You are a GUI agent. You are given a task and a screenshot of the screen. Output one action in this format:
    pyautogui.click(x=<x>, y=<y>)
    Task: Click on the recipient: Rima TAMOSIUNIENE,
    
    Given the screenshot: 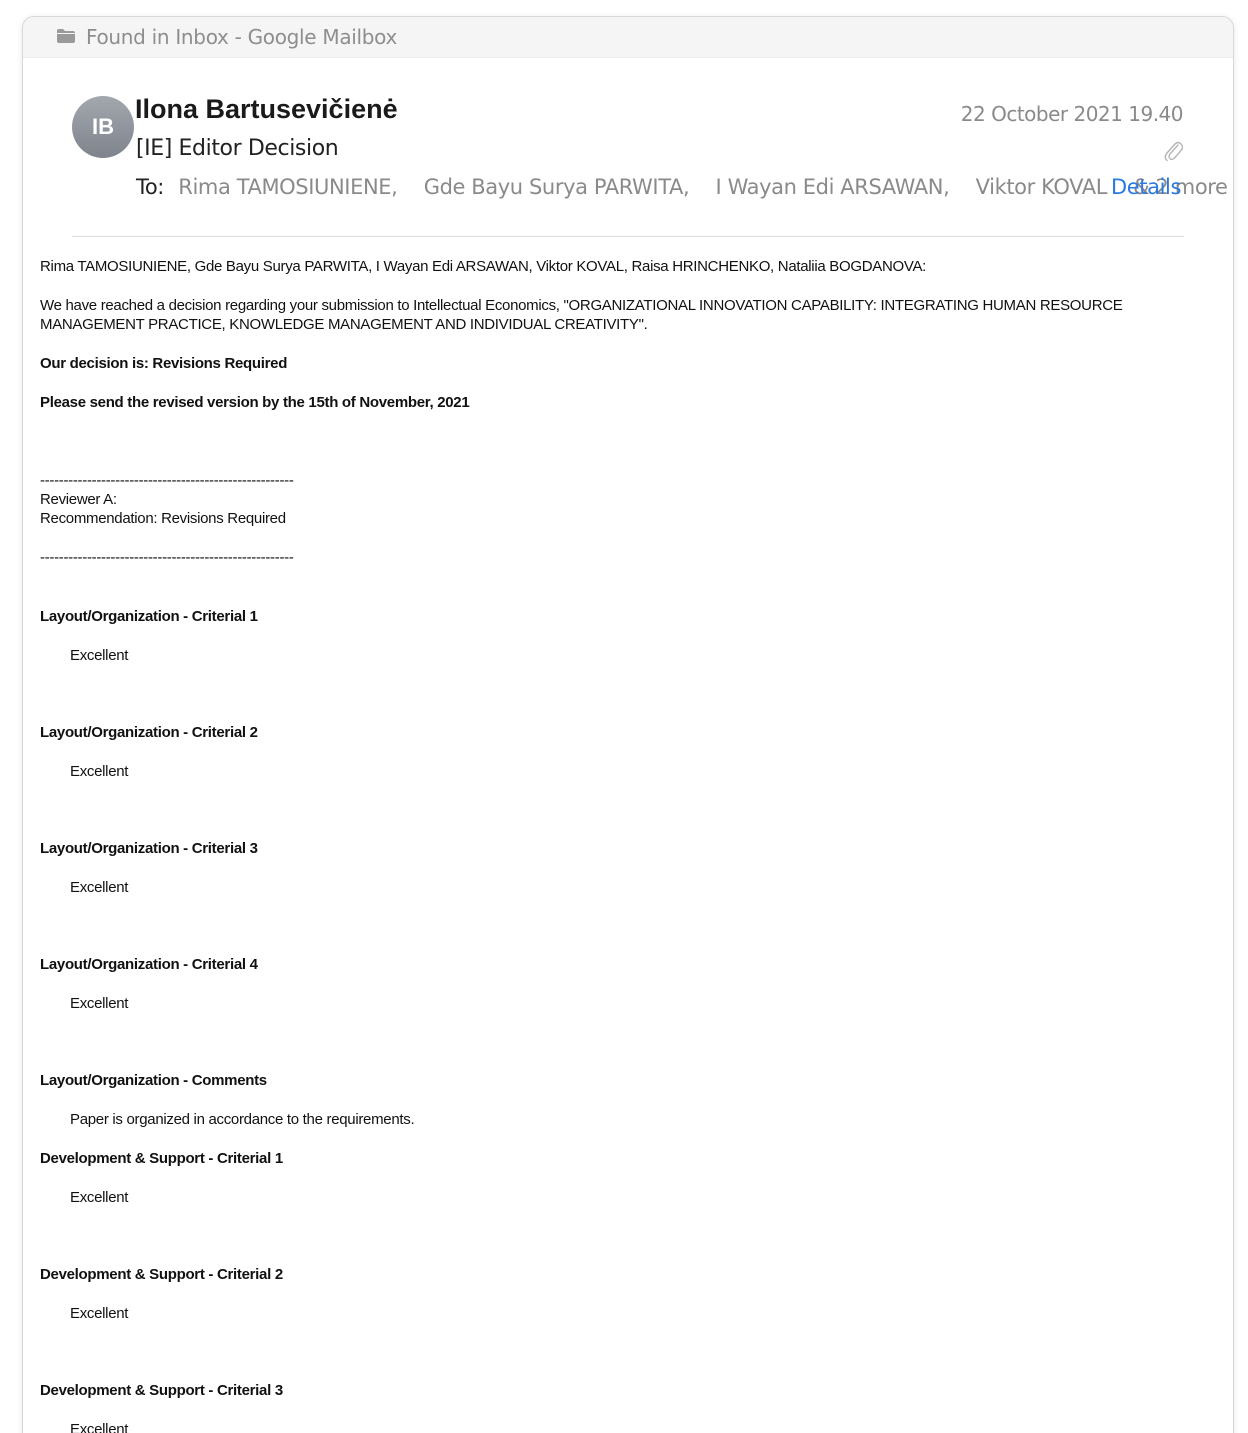 What is the action you would take?
    pyautogui.click(x=288, y=187)
    